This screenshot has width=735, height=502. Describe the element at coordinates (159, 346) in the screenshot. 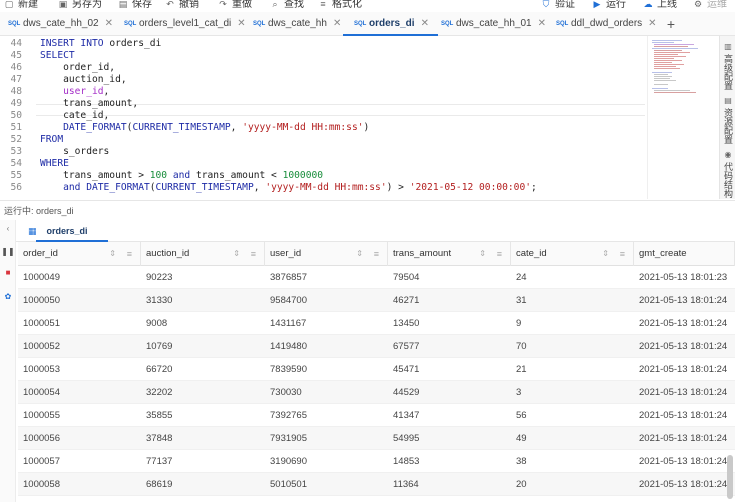

I see `cell-auction-id: 10769` at that location.